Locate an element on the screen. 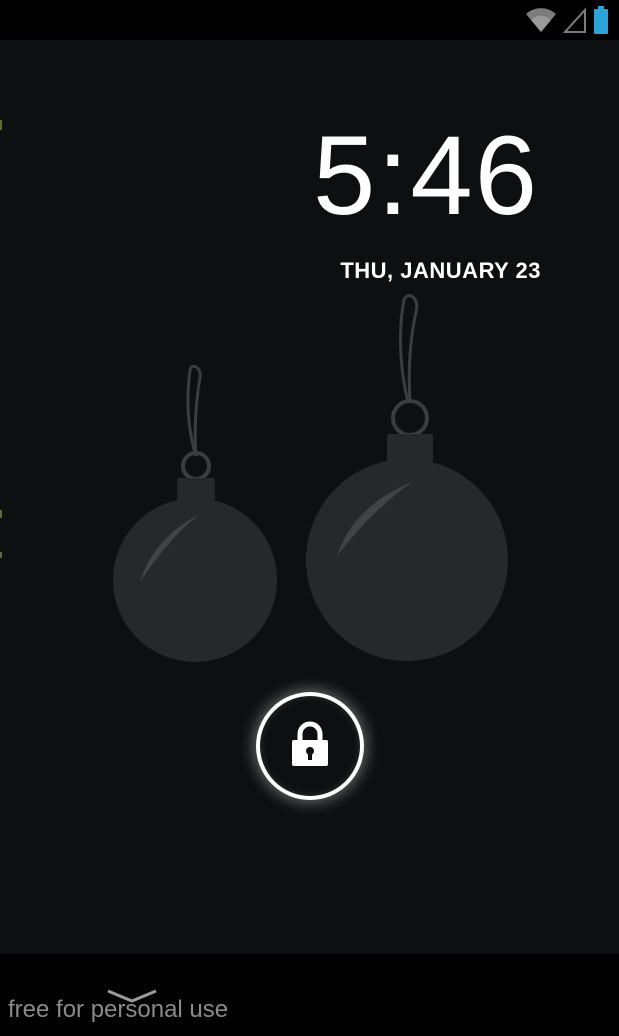  lockscreen-date: THU, JANUARY 23 is located at coordinates (440, 270).